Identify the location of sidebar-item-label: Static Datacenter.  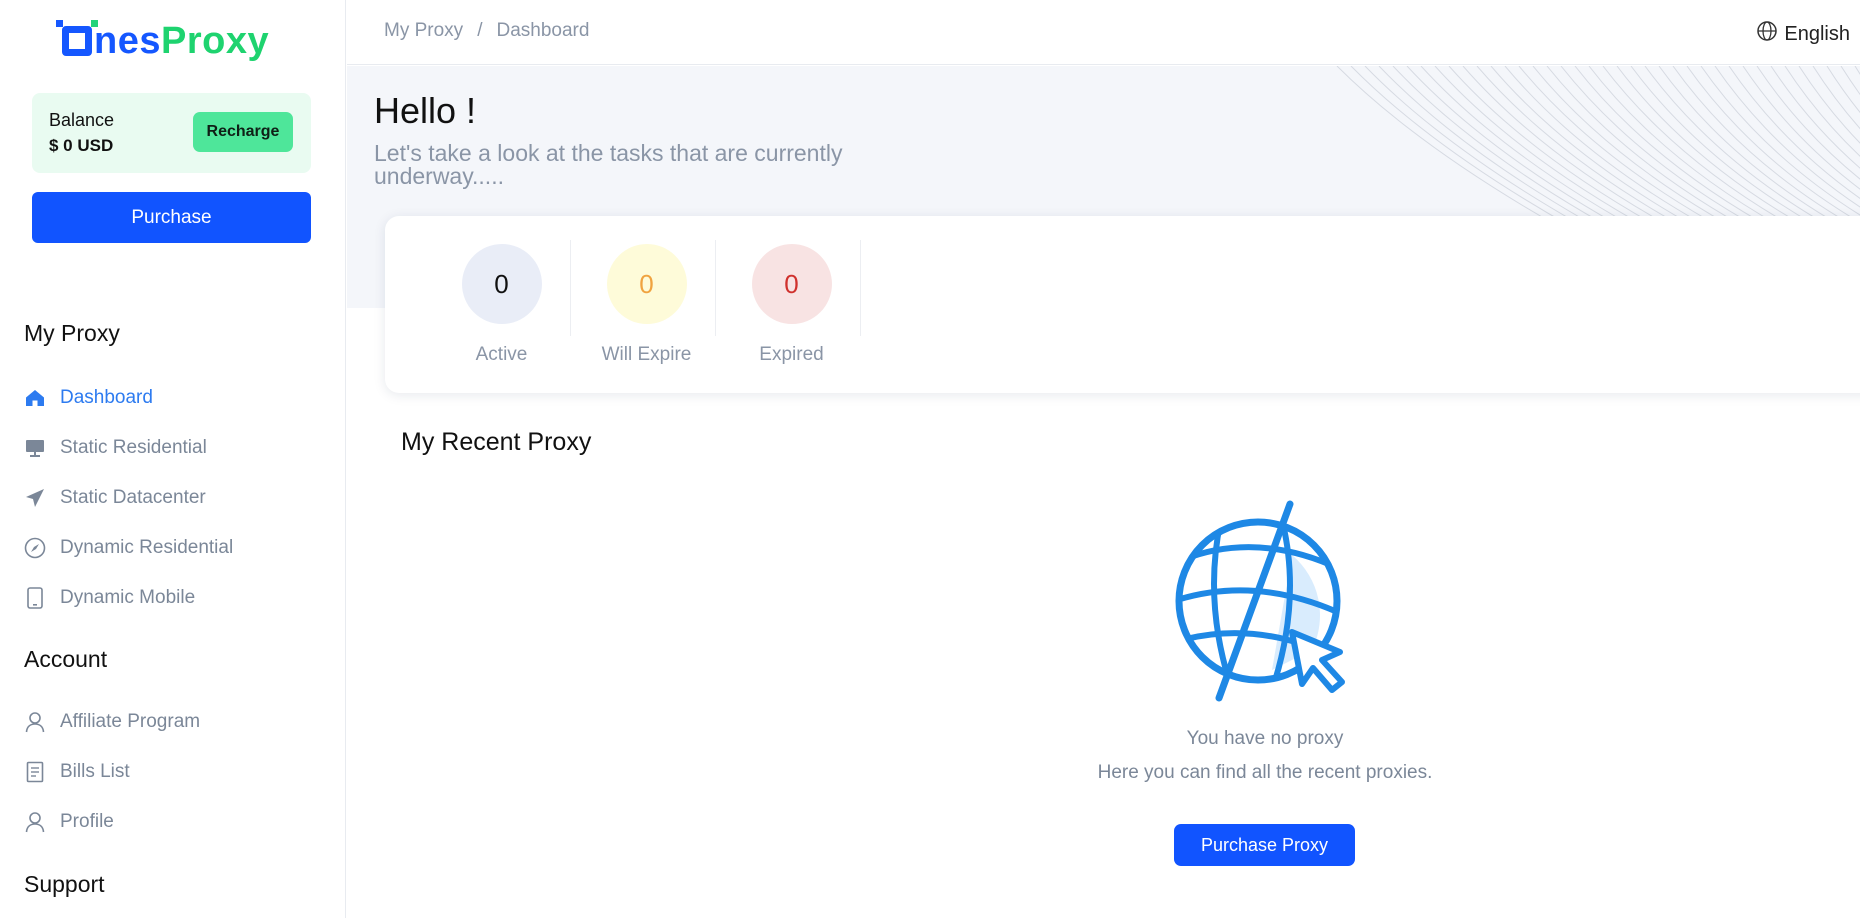
(133, 497).